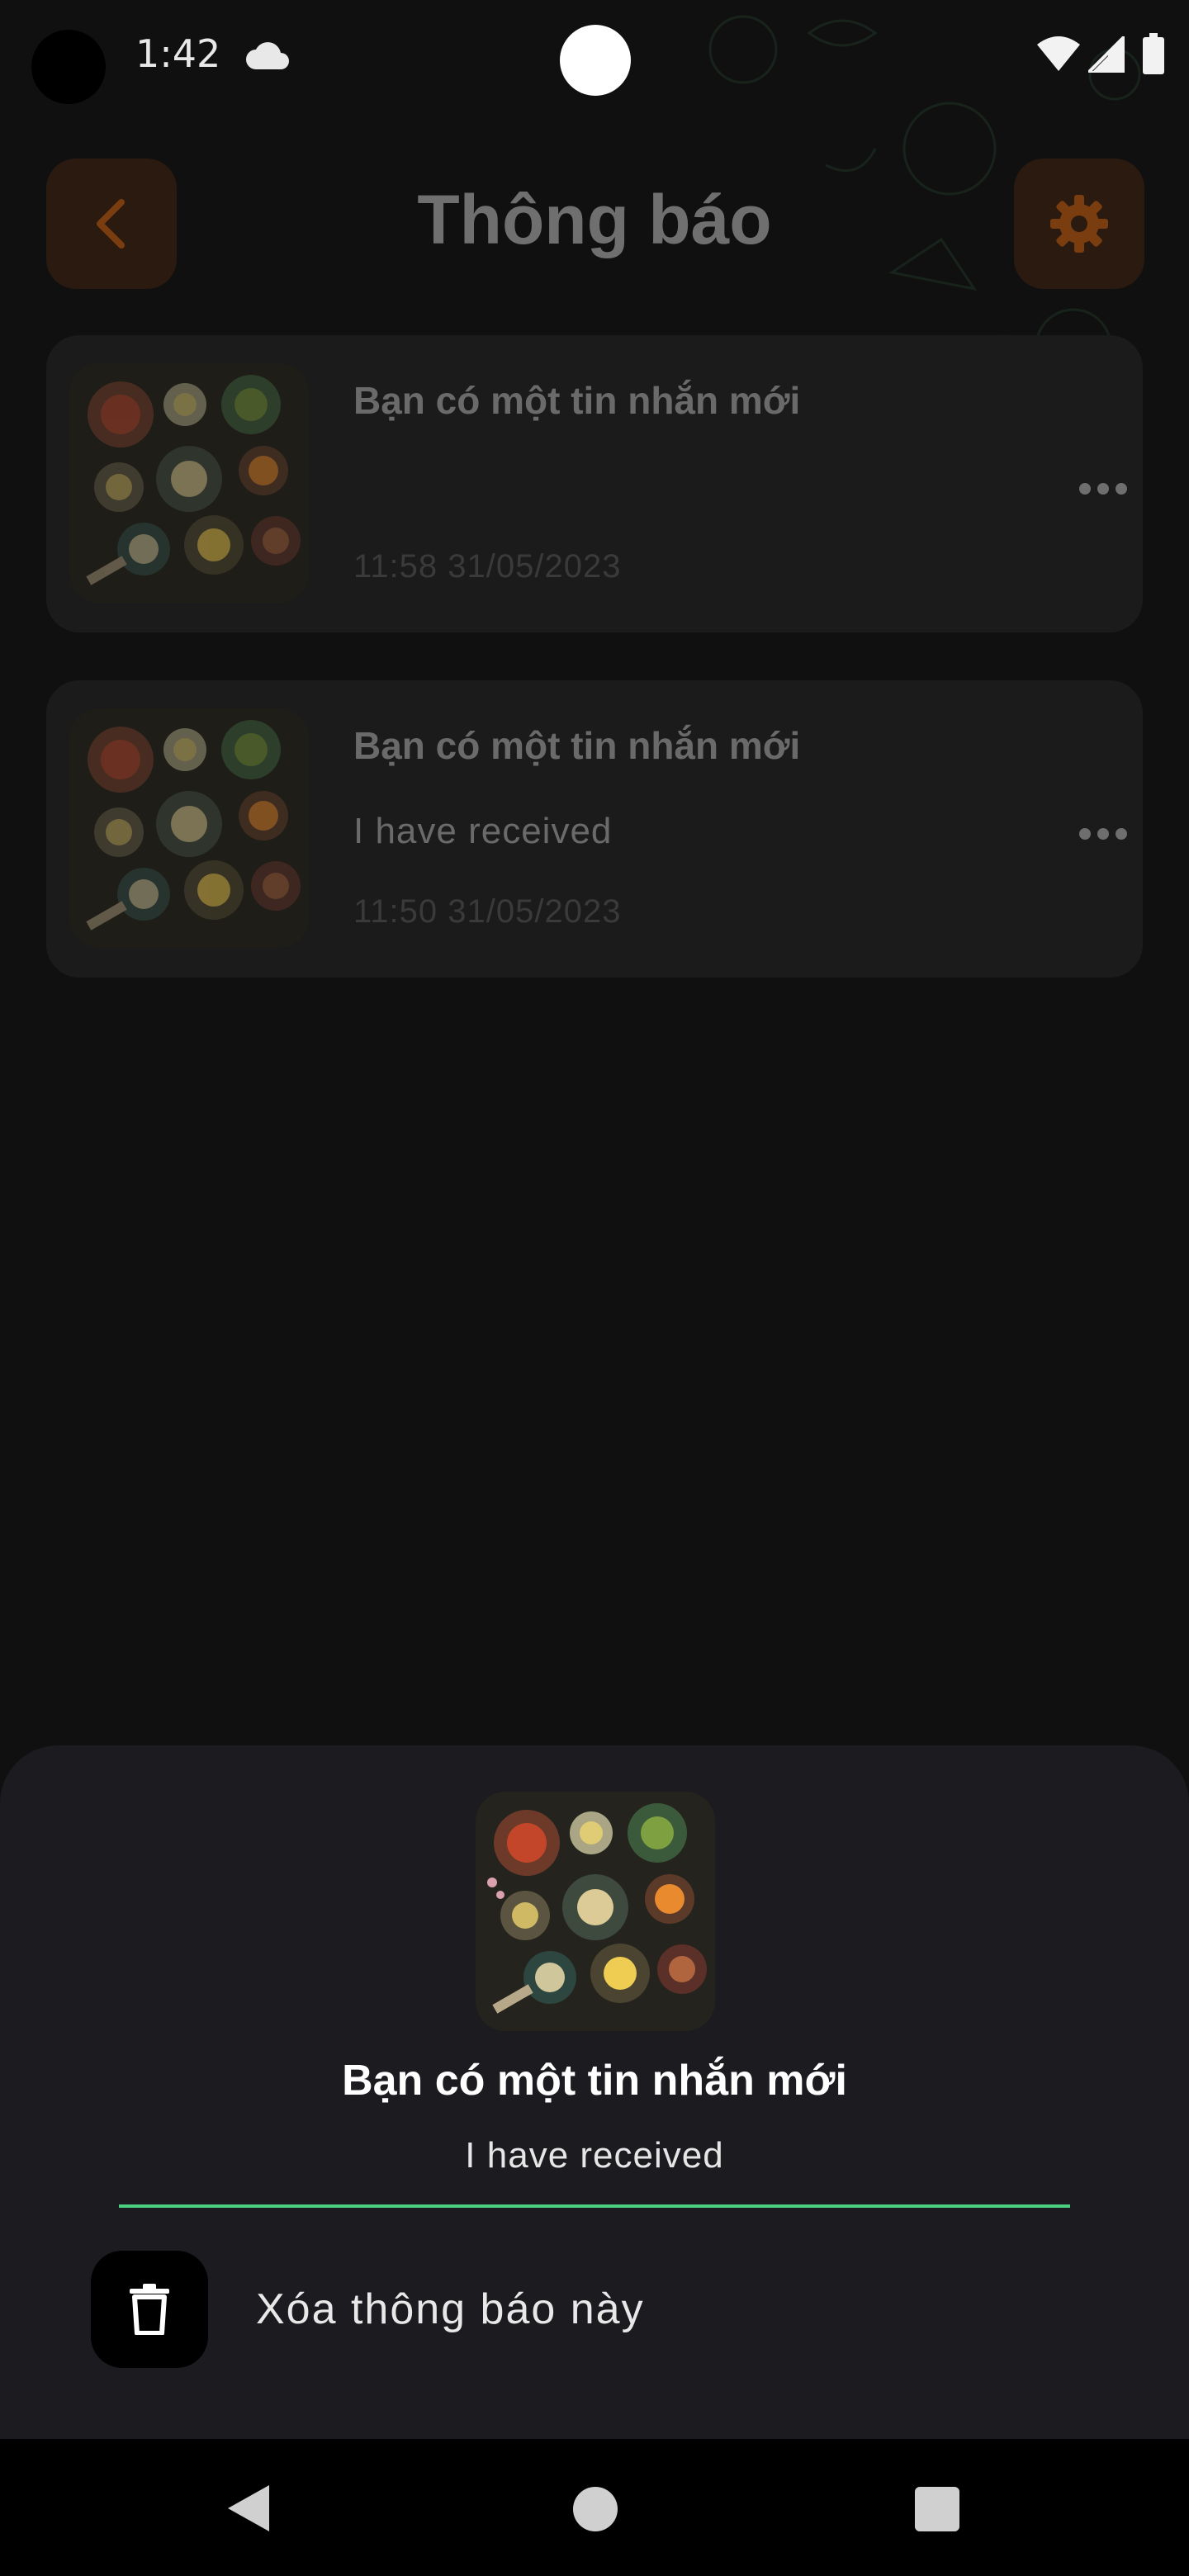 Image resolution: width=1189 pixels, height=2576 pixels. I want to click on delete-label: Xóa thông báo này, so click(450, 2309).